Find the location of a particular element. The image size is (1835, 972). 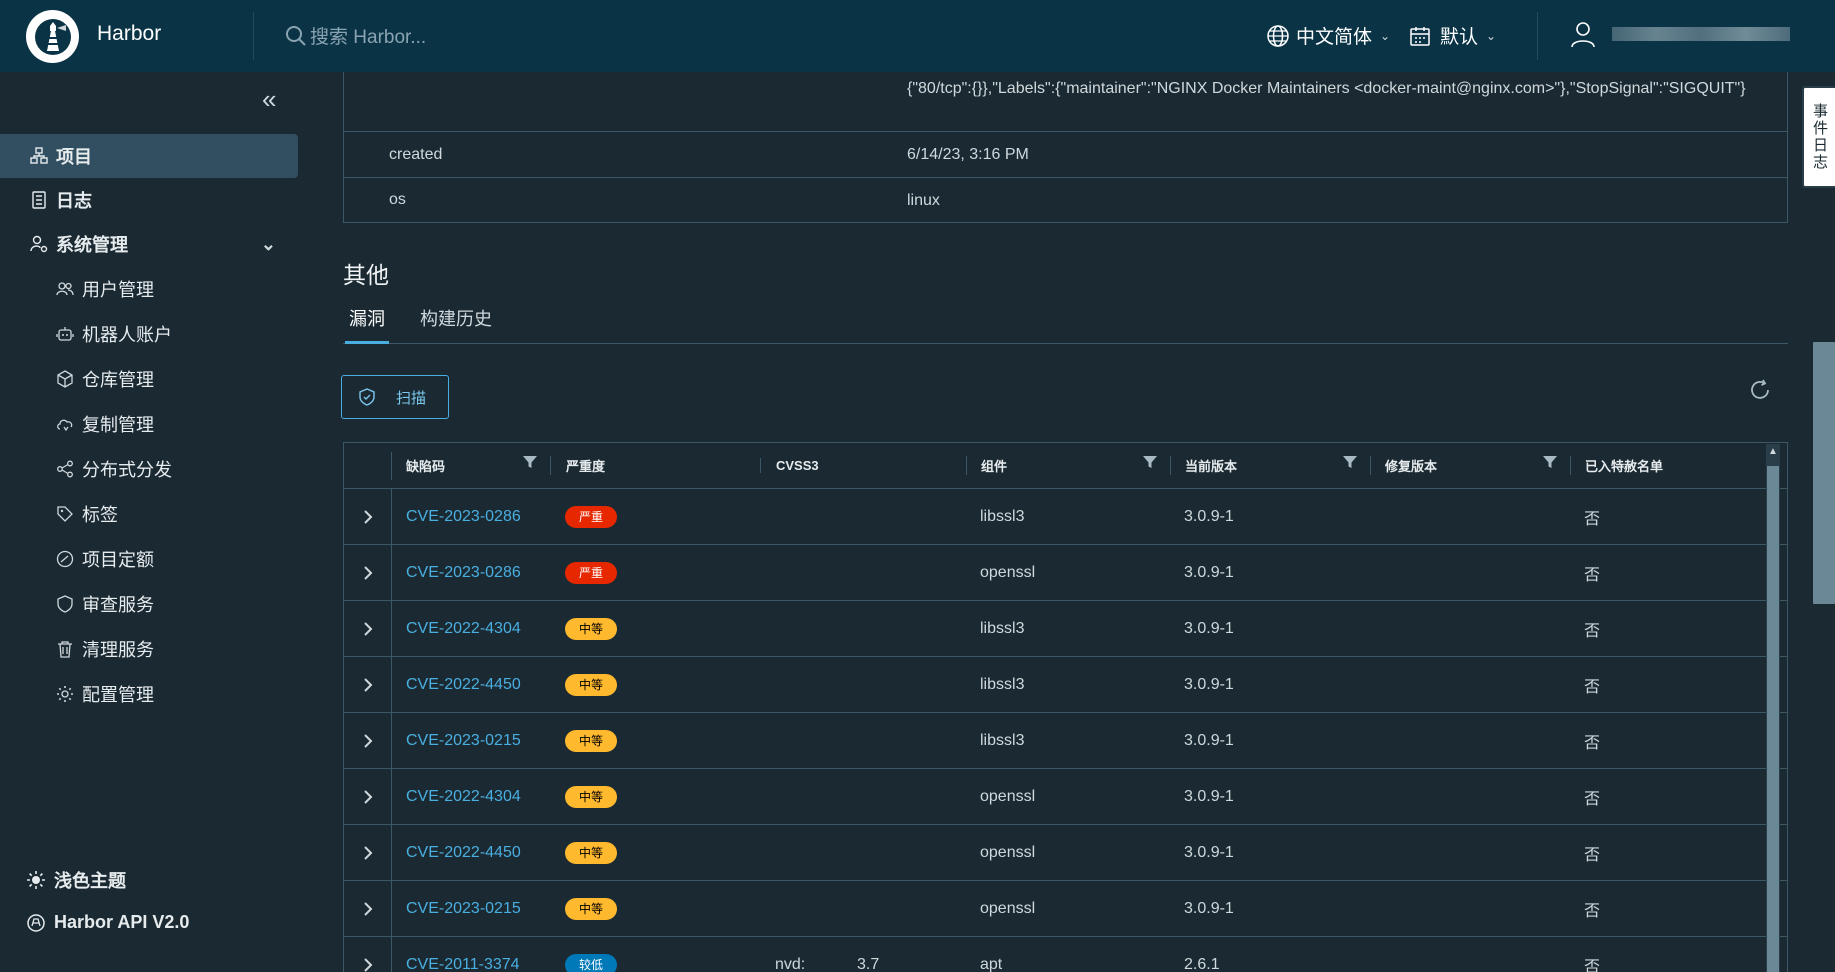

theme-toggle: 浅色主题 is located at coordinates (76, 880).